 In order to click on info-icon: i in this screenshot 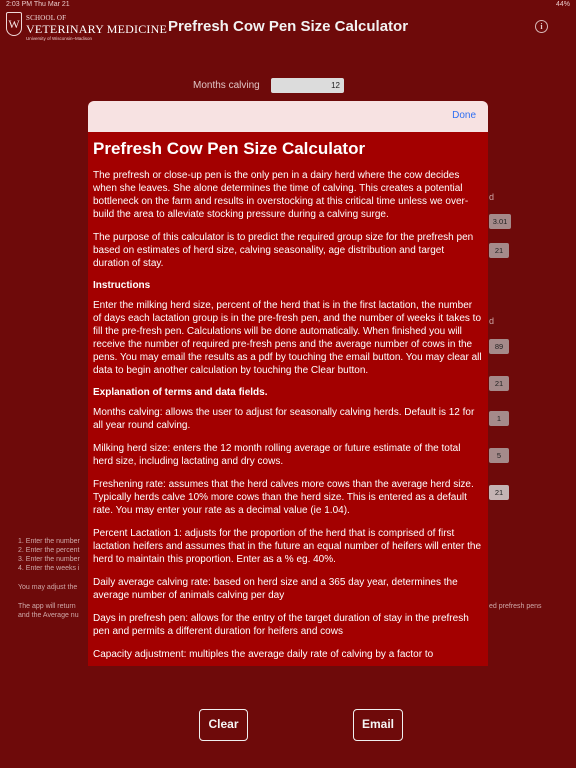, I will do `click(541, 26)`.